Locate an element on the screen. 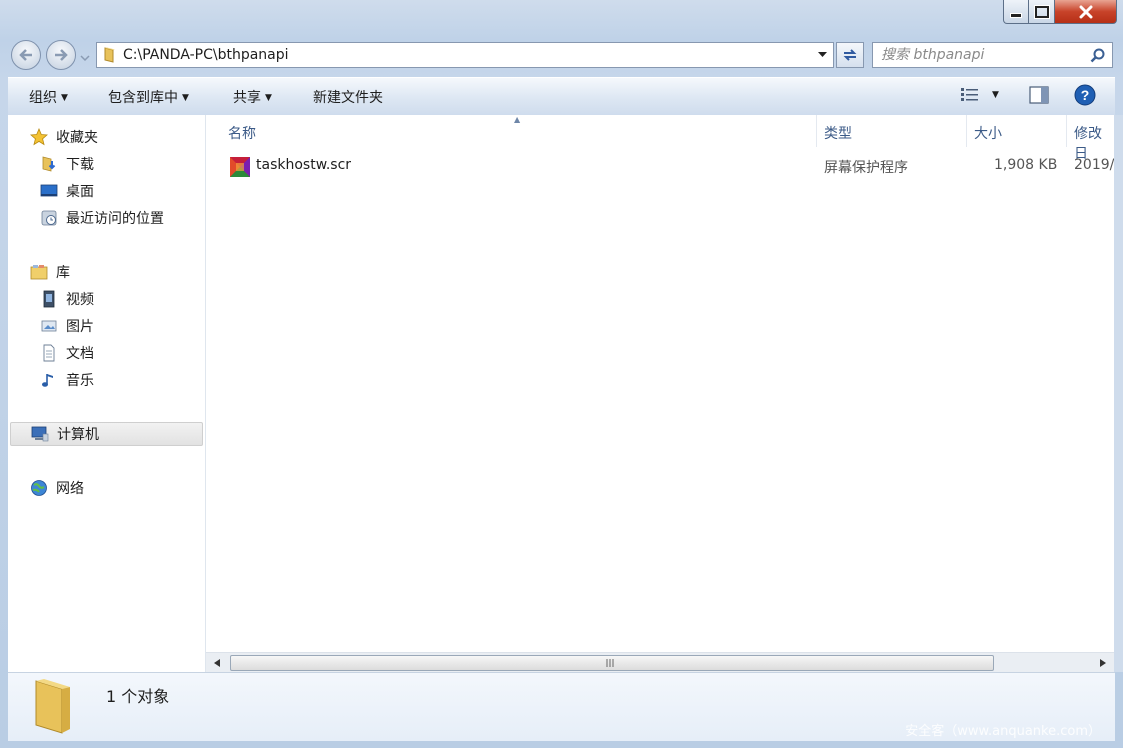 This screenshot has height=748, width=1123. search-box is located at coordinates (992, 55).